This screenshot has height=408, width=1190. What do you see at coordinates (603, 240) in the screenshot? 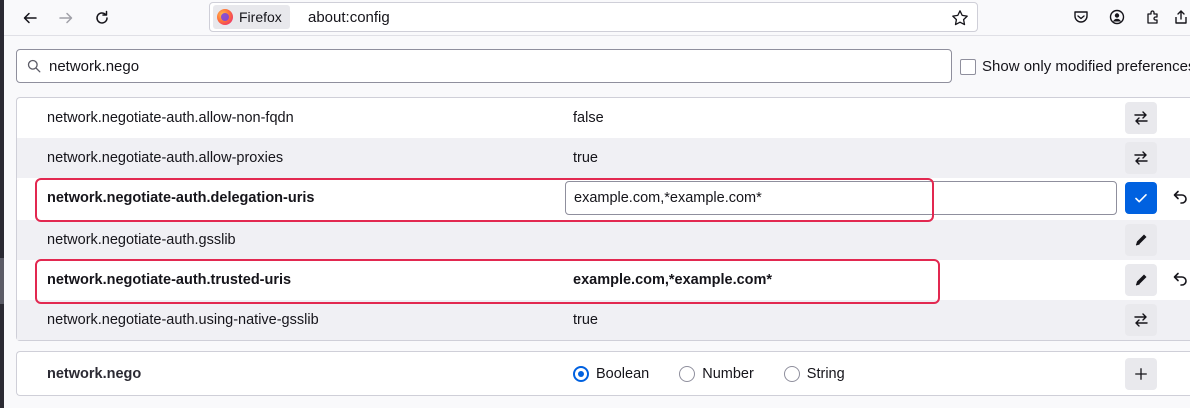
I see `pref-row: network.negotiate-auth.gsslib` at bounding box center [603, 240].